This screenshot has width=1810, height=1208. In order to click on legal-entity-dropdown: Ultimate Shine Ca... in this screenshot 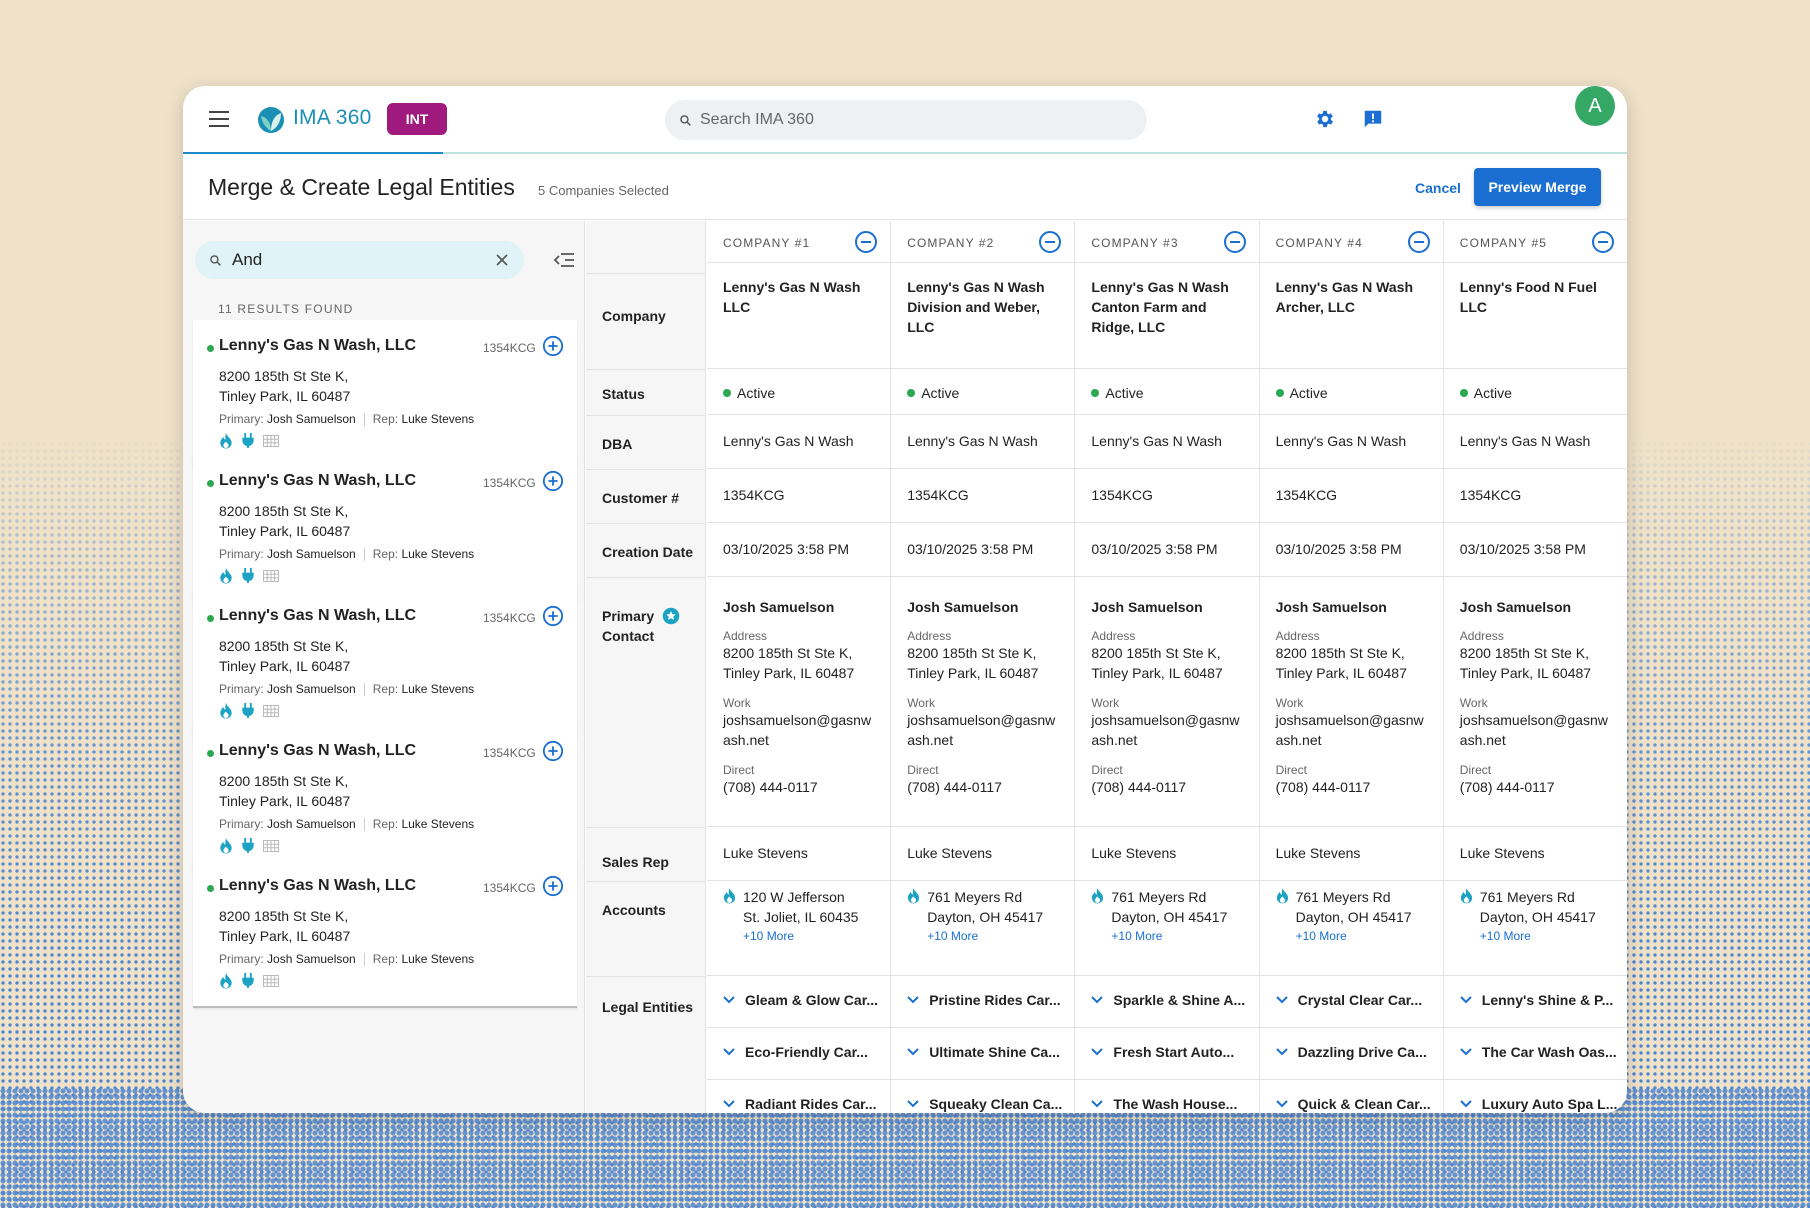, I will do `click(985, 1052)`.